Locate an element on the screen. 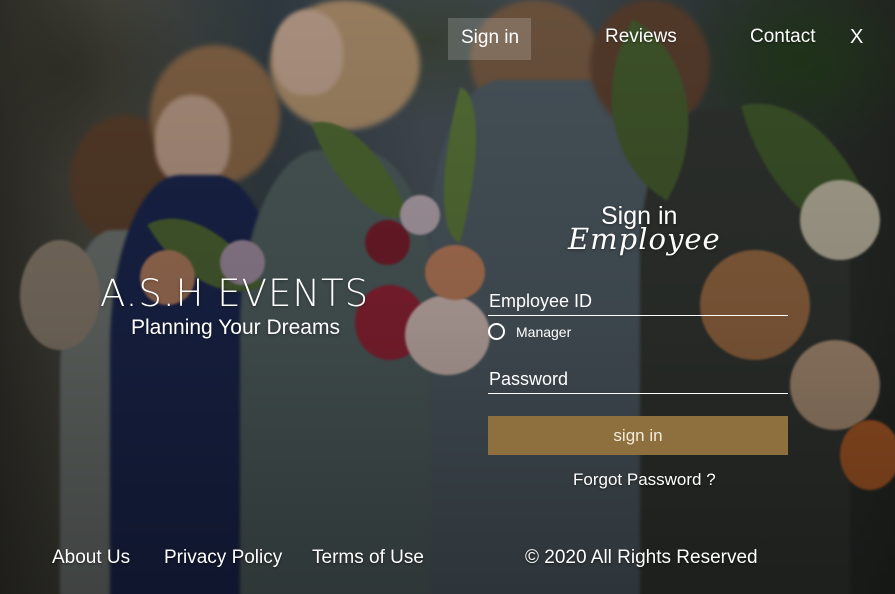 This screenshot has width=895, height=594. footer-terms-link: Terms of Use is located at coordinates (368, 558).